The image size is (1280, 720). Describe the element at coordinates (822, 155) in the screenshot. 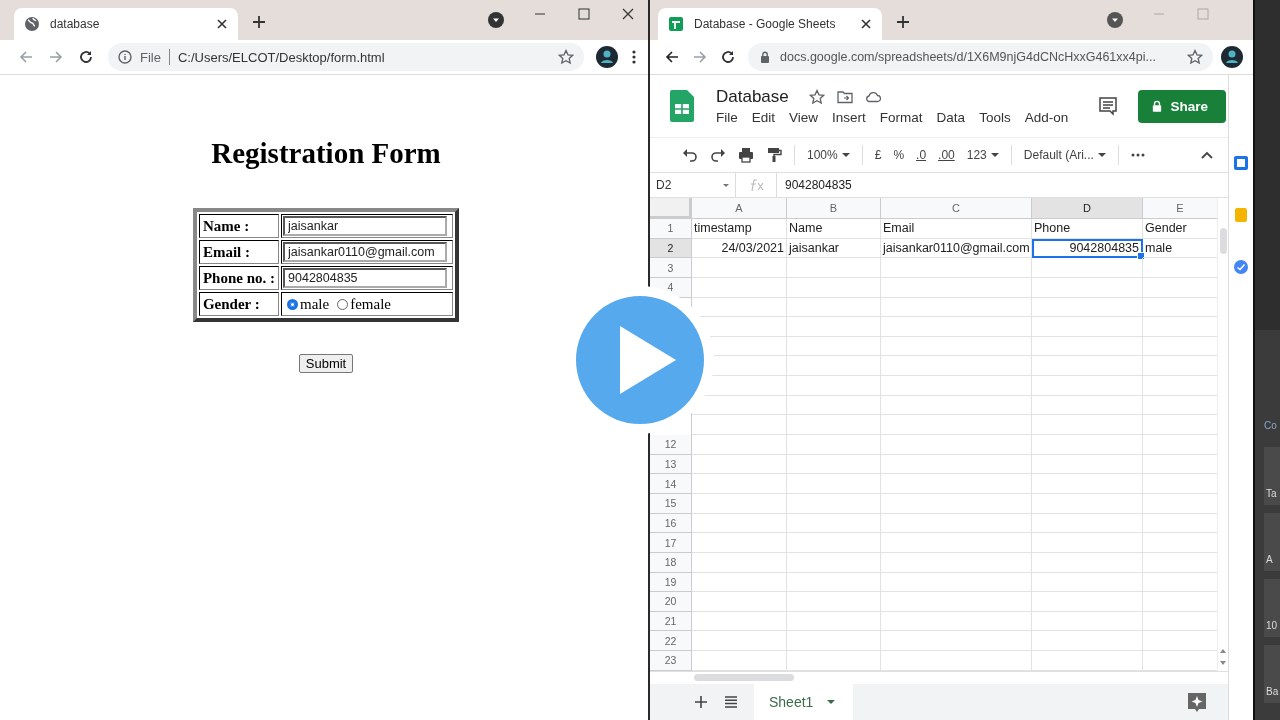

I see `zoom-dropdown: 100%` at that location.